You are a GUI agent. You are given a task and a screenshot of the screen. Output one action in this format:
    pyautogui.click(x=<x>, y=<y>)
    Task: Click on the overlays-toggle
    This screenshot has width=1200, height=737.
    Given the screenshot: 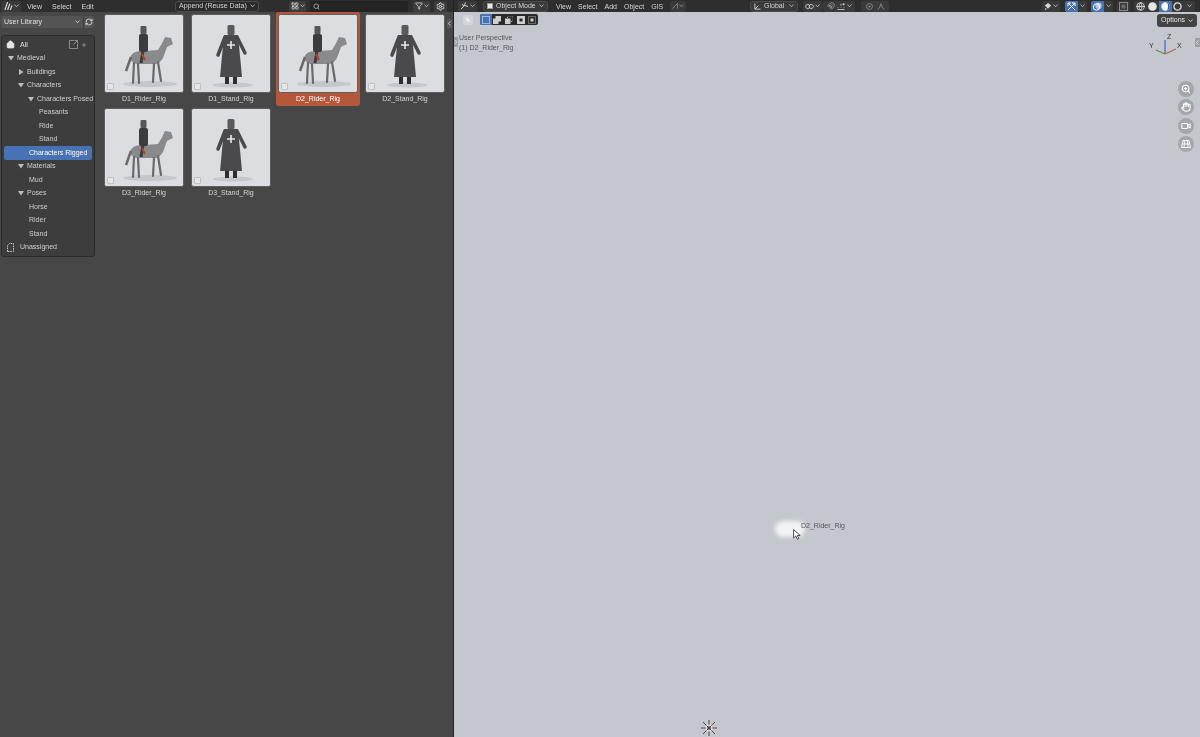 What is the action you would take?
    pyautogui.click(x=1097, y=6)
    